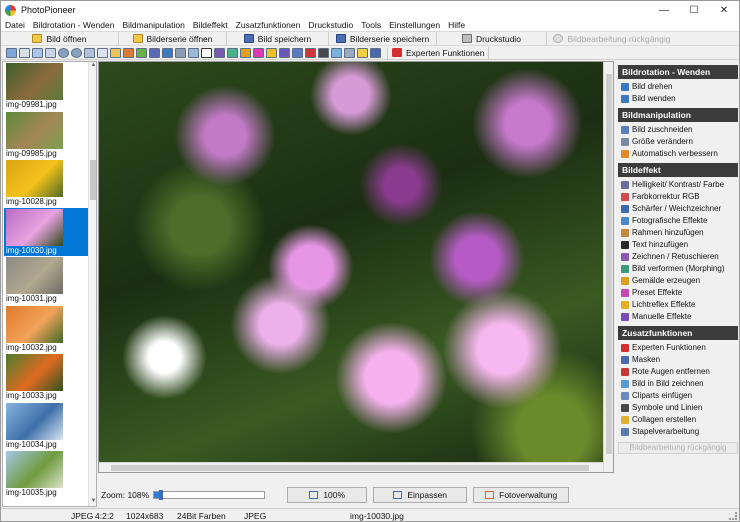 This screenshot has height=522, width=740. I want to click on thumbnail-item: img-10034.jpg, so click(46, 426).